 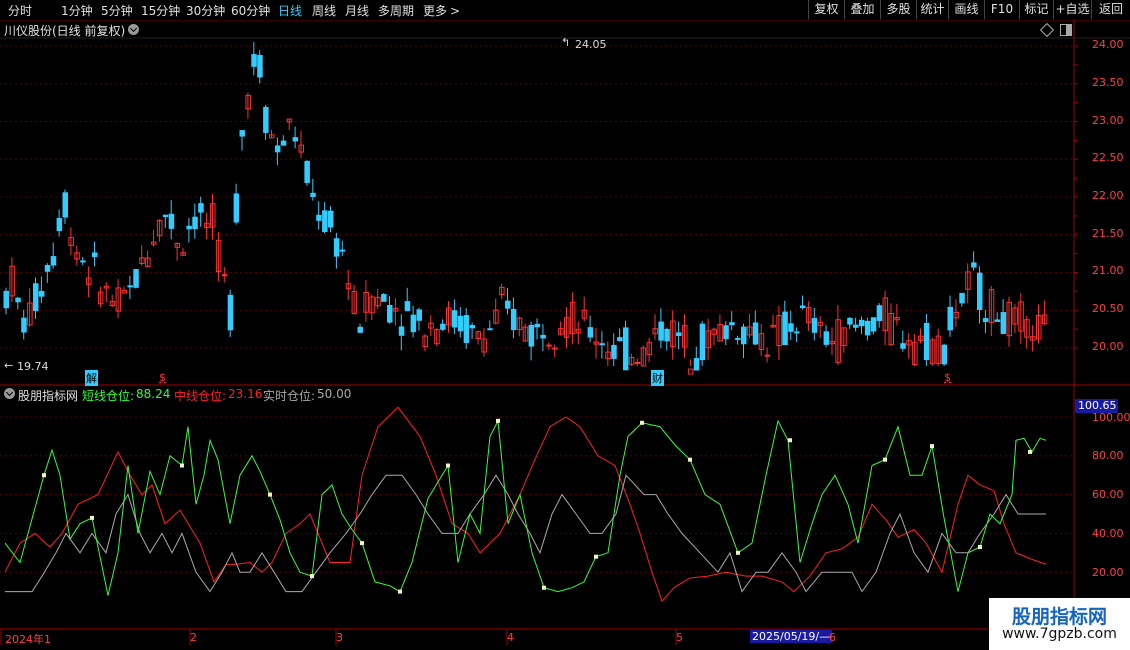 I want to click on timeframe-tab-weekly: 周线, so click(x=324, y=10).